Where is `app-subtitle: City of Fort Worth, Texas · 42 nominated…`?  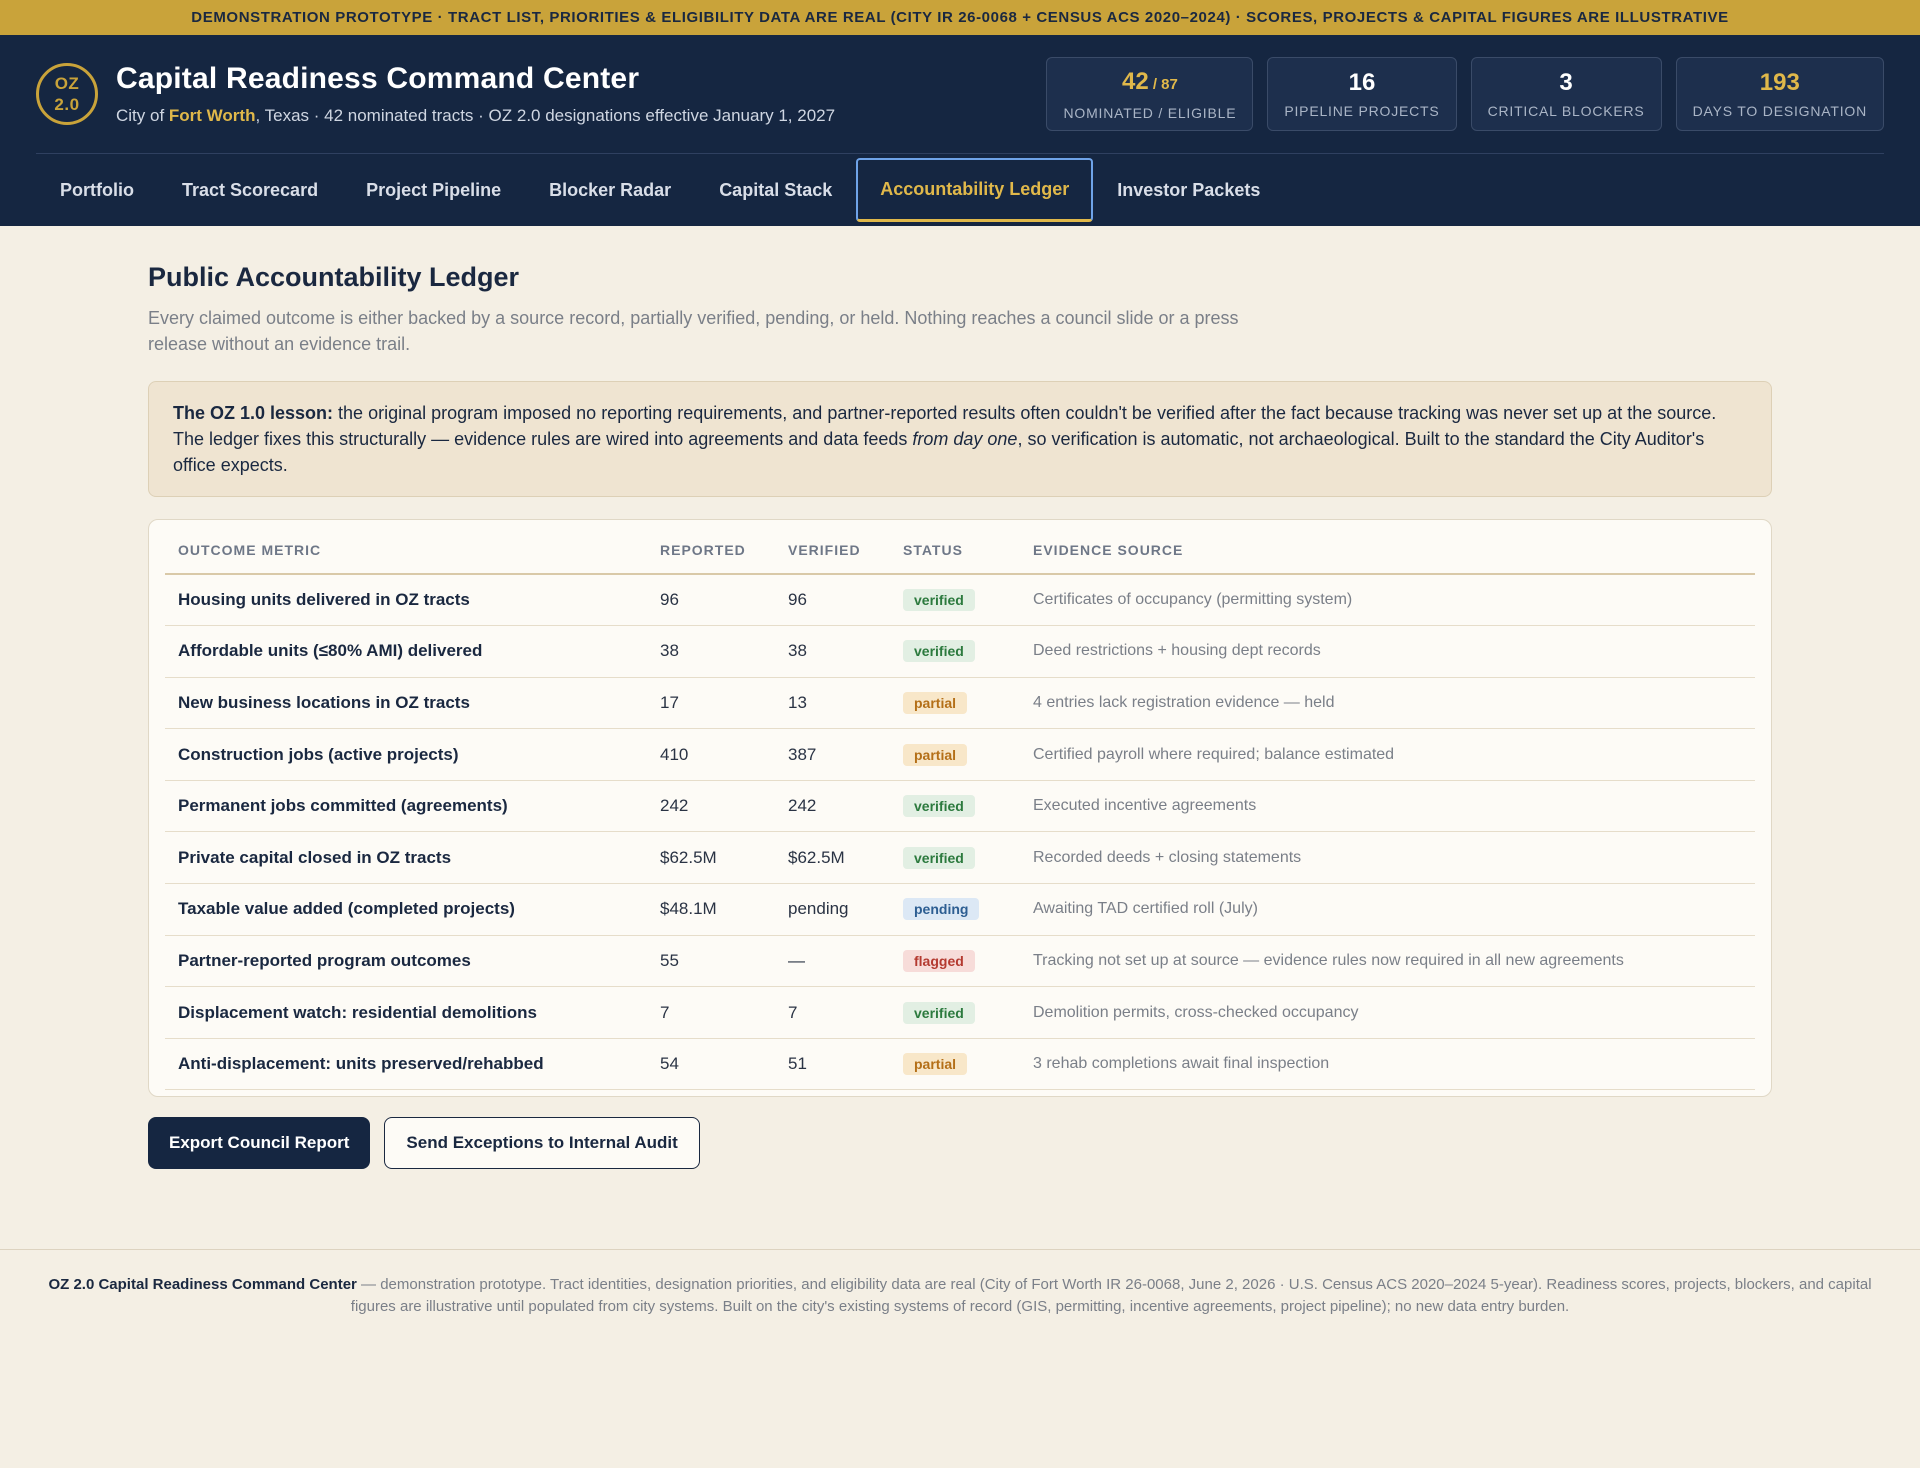 app-subtitle: City of Fort Worth, Texas · 42 nominated… is located at coordinates (475, 116).